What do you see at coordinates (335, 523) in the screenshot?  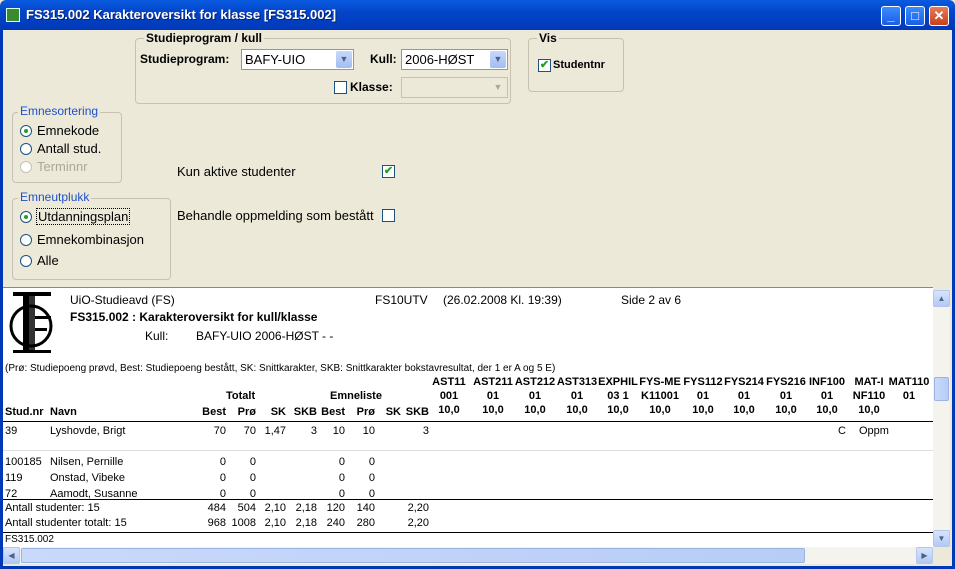 I see `totals-value: 240` at bounding box center [335, 523].